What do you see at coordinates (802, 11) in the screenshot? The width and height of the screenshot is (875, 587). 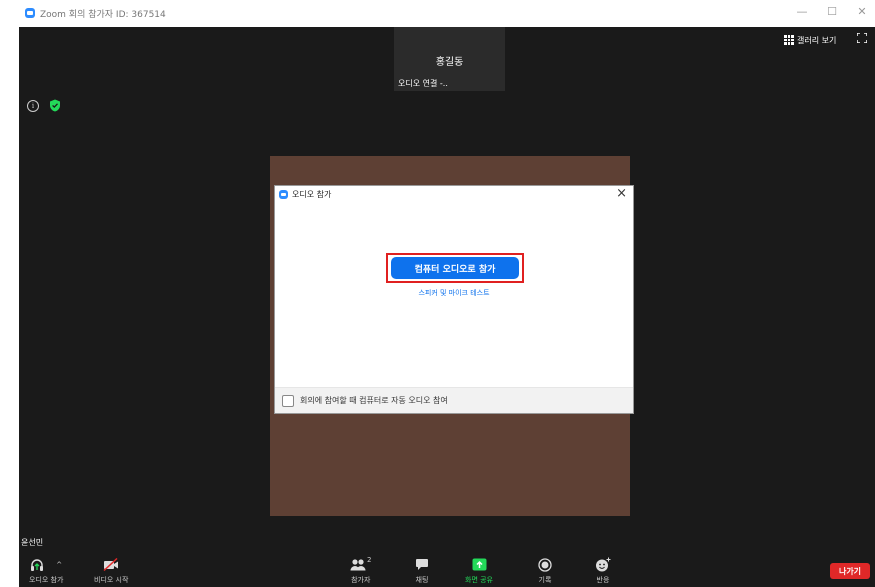 I see `minimize-button: —` at bounding box center [802, 11].